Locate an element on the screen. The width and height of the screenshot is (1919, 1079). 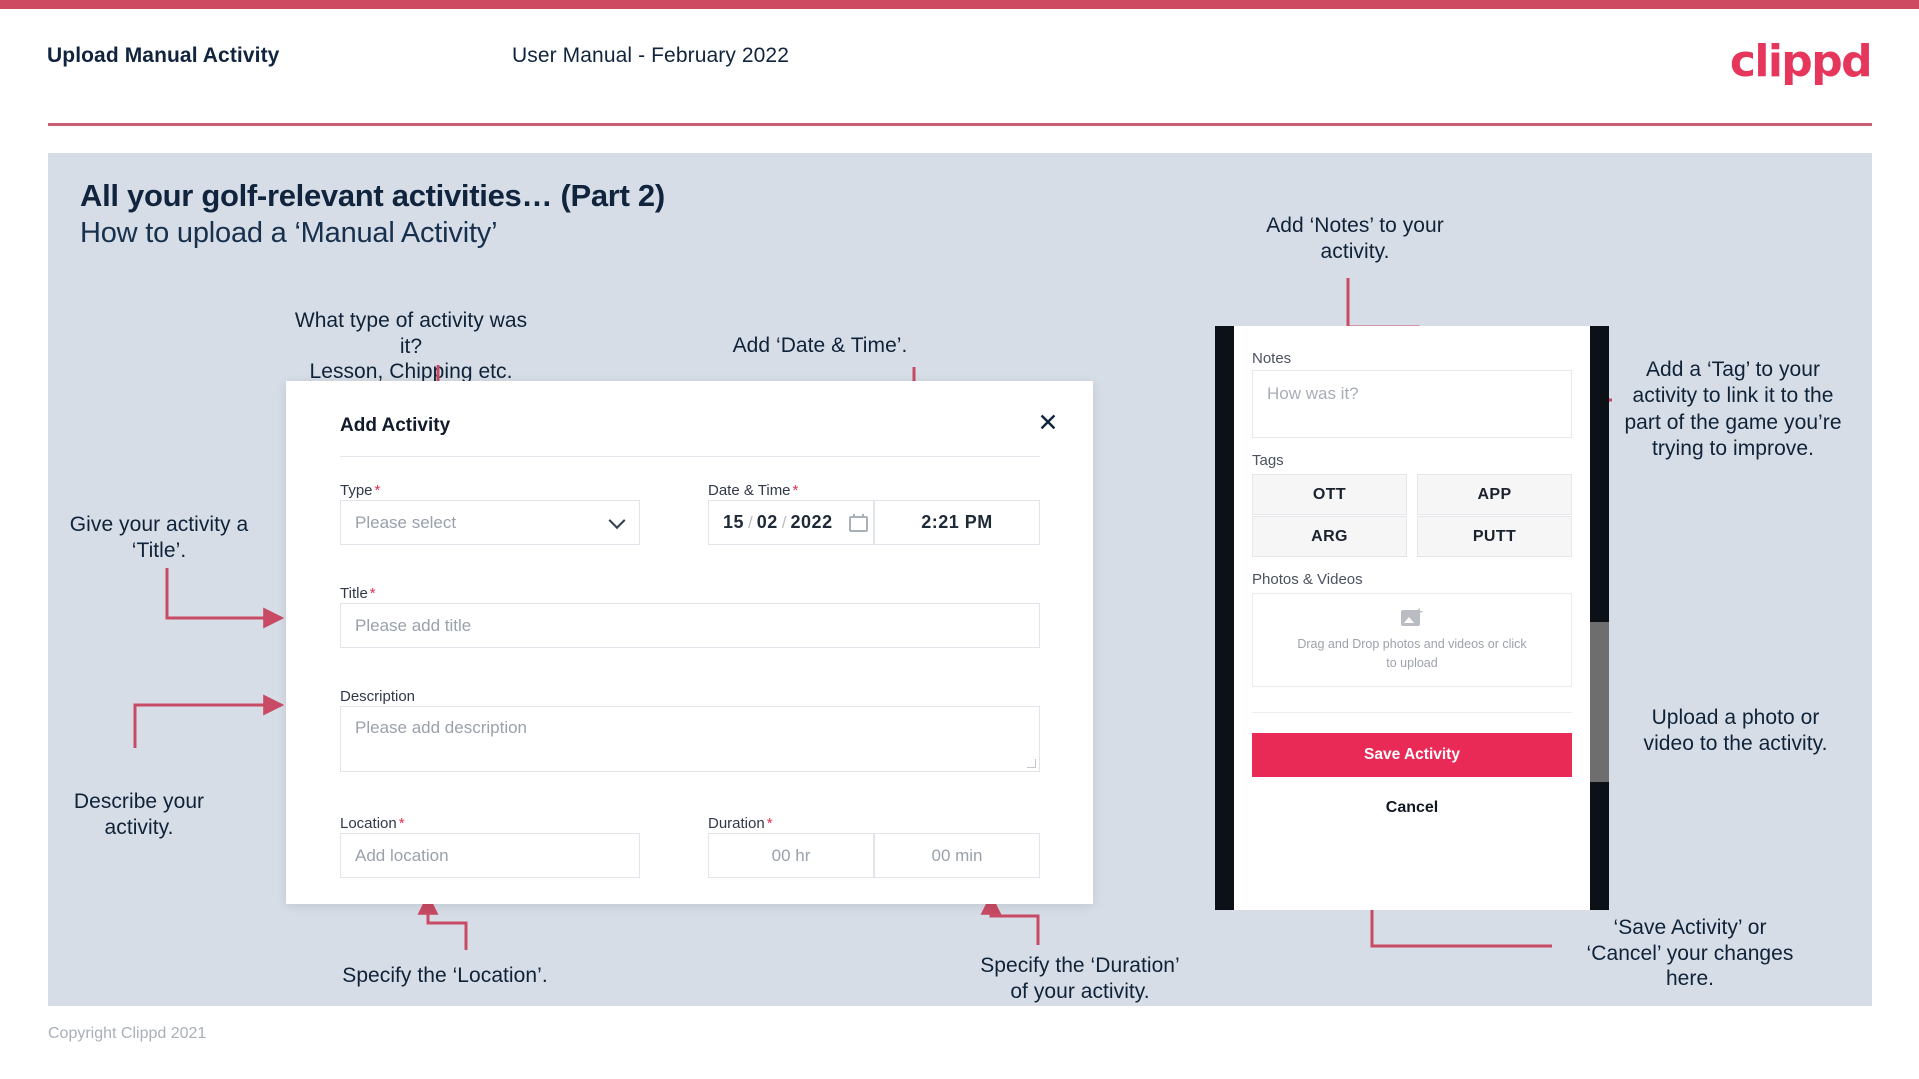
phone-left-rail is located at coordinates (1224, 618).